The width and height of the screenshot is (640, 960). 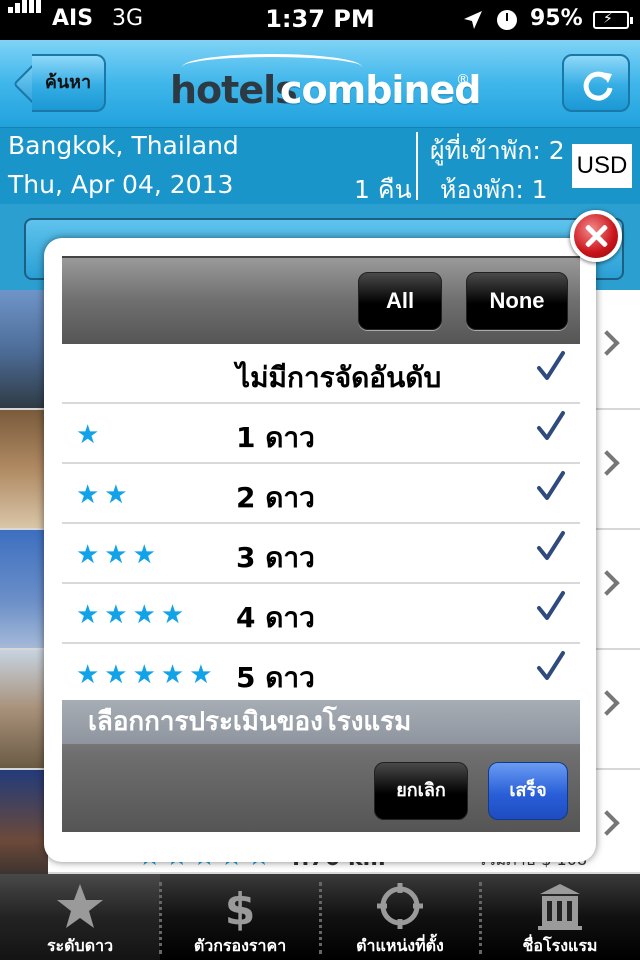 What do you see at coordinates (517, 301) in the screenshot?
I see `select-none-button: None` at bounding box center [517, 301].